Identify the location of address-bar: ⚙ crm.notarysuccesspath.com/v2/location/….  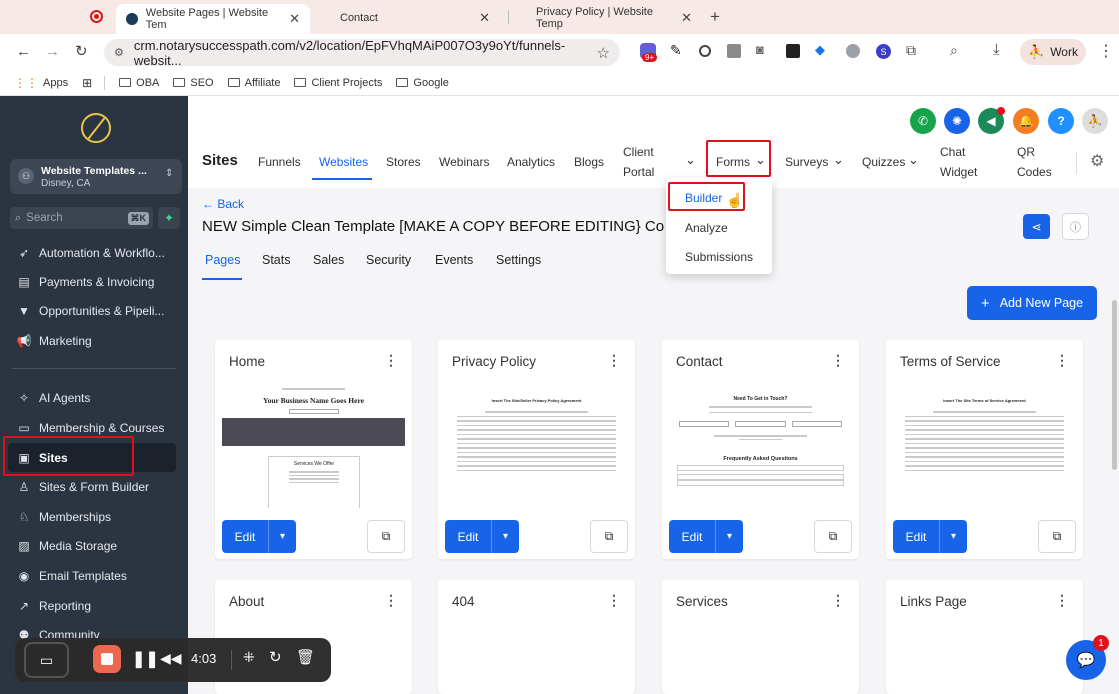
(362, 53).